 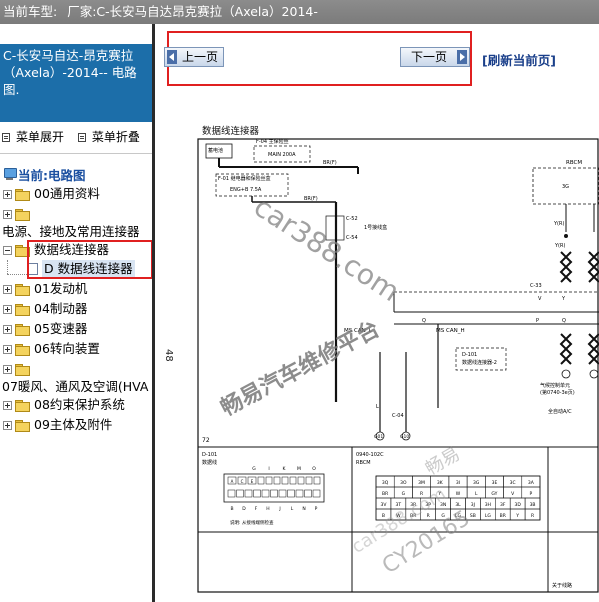 What do you see at coordinates (56, 425) in the screenshot?
I see `tree-item-body: 09主体及附件` at bounding box center [56, 425].